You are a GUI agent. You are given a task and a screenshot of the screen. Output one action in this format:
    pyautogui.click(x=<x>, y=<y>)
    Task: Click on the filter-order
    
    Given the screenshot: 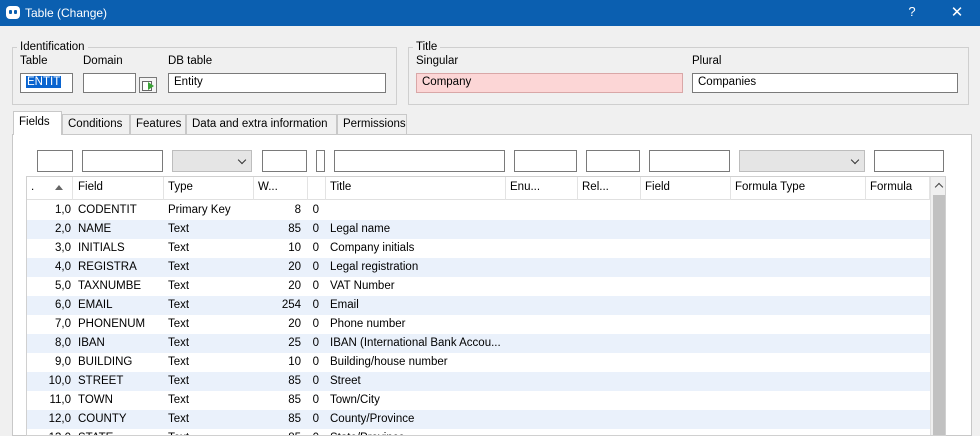 What is the action you would take?
    pyautogui.click(x=55, y=161)
    